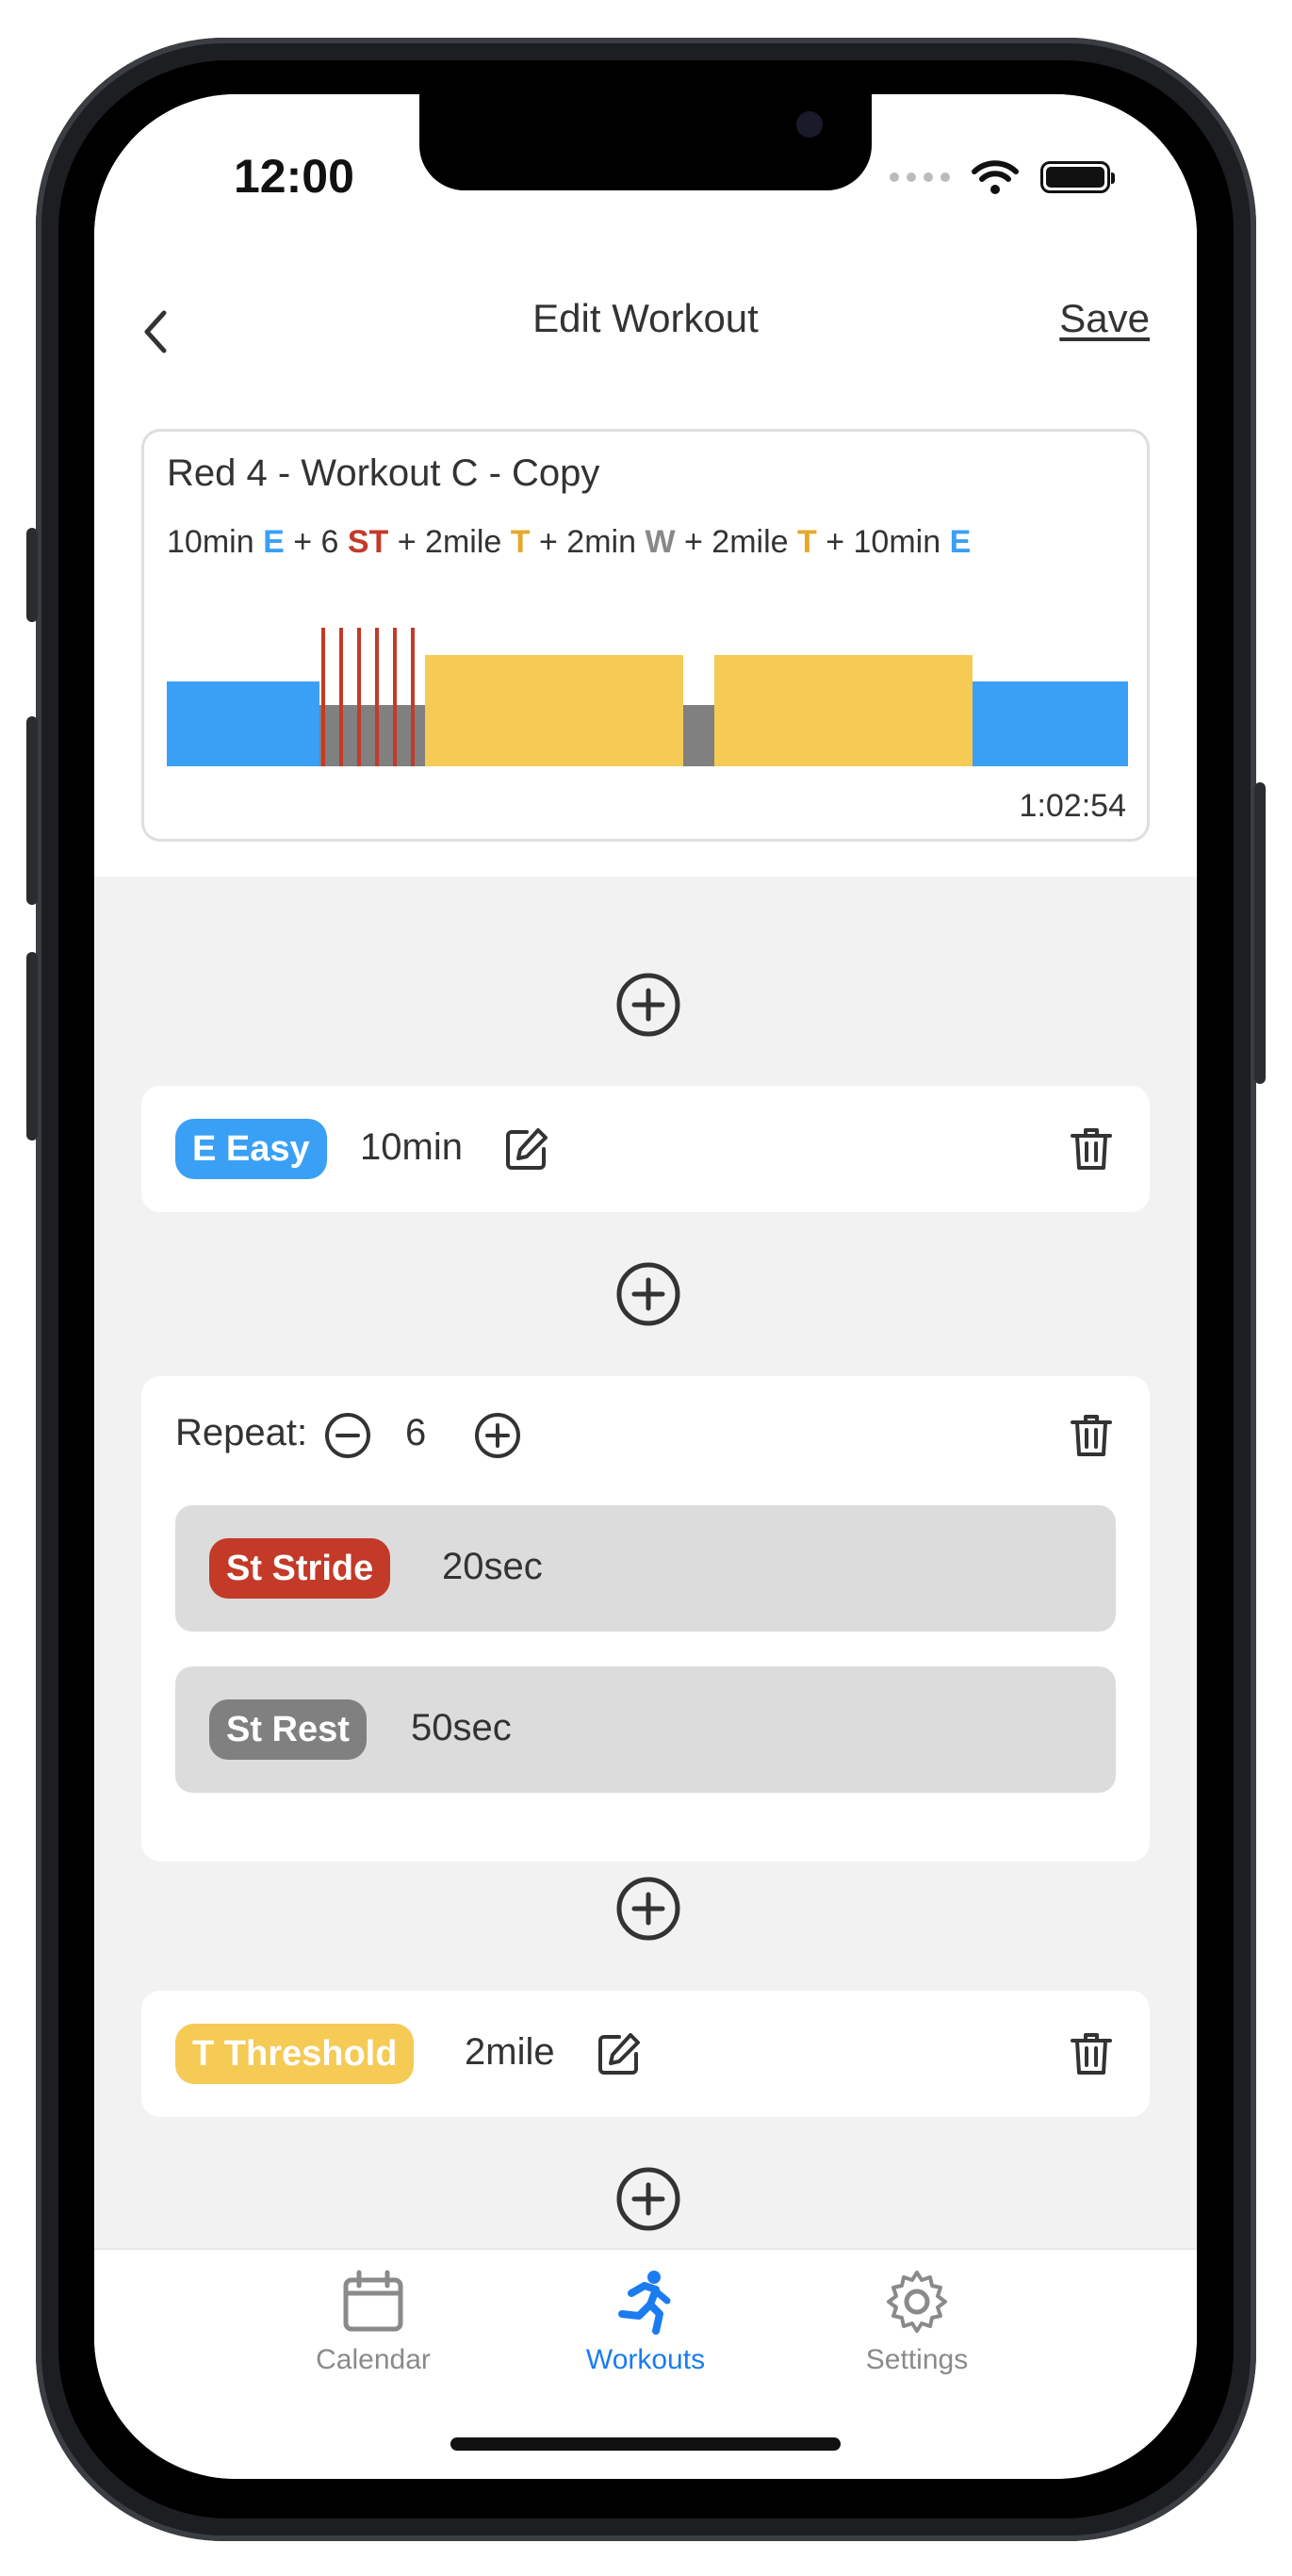 Image resolution: width=1292 pixels, height=2576 pixels. What do you see at coordinates (645, 2303) in the screenshot?
I see `runner-icon` at bounding box center [645, 2303].